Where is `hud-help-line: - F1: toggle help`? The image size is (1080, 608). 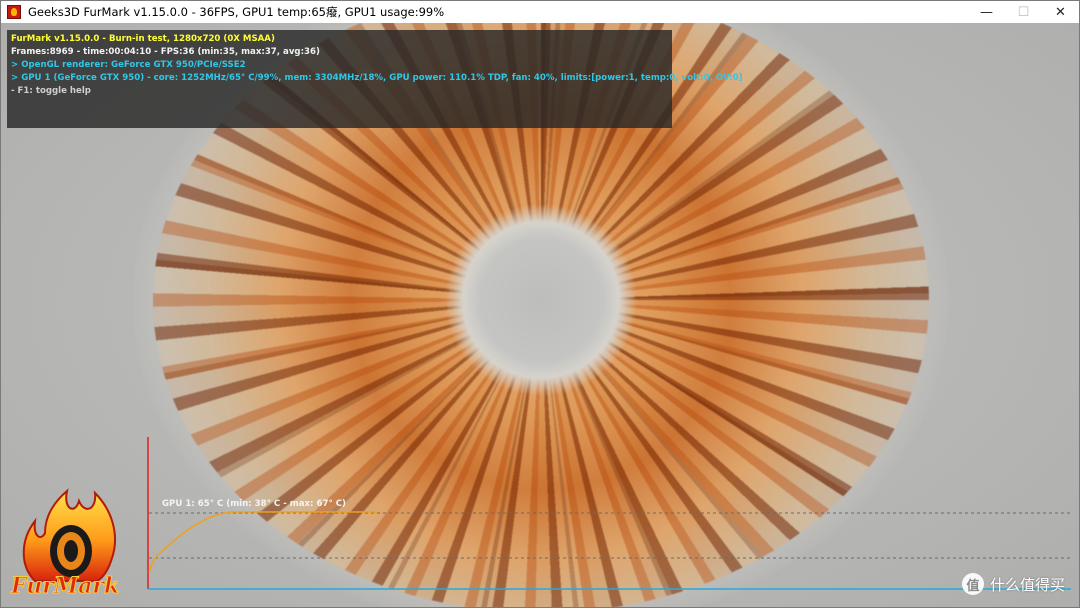 hud-help-line: - F1: toggle help is located at coordinates (51, 91).